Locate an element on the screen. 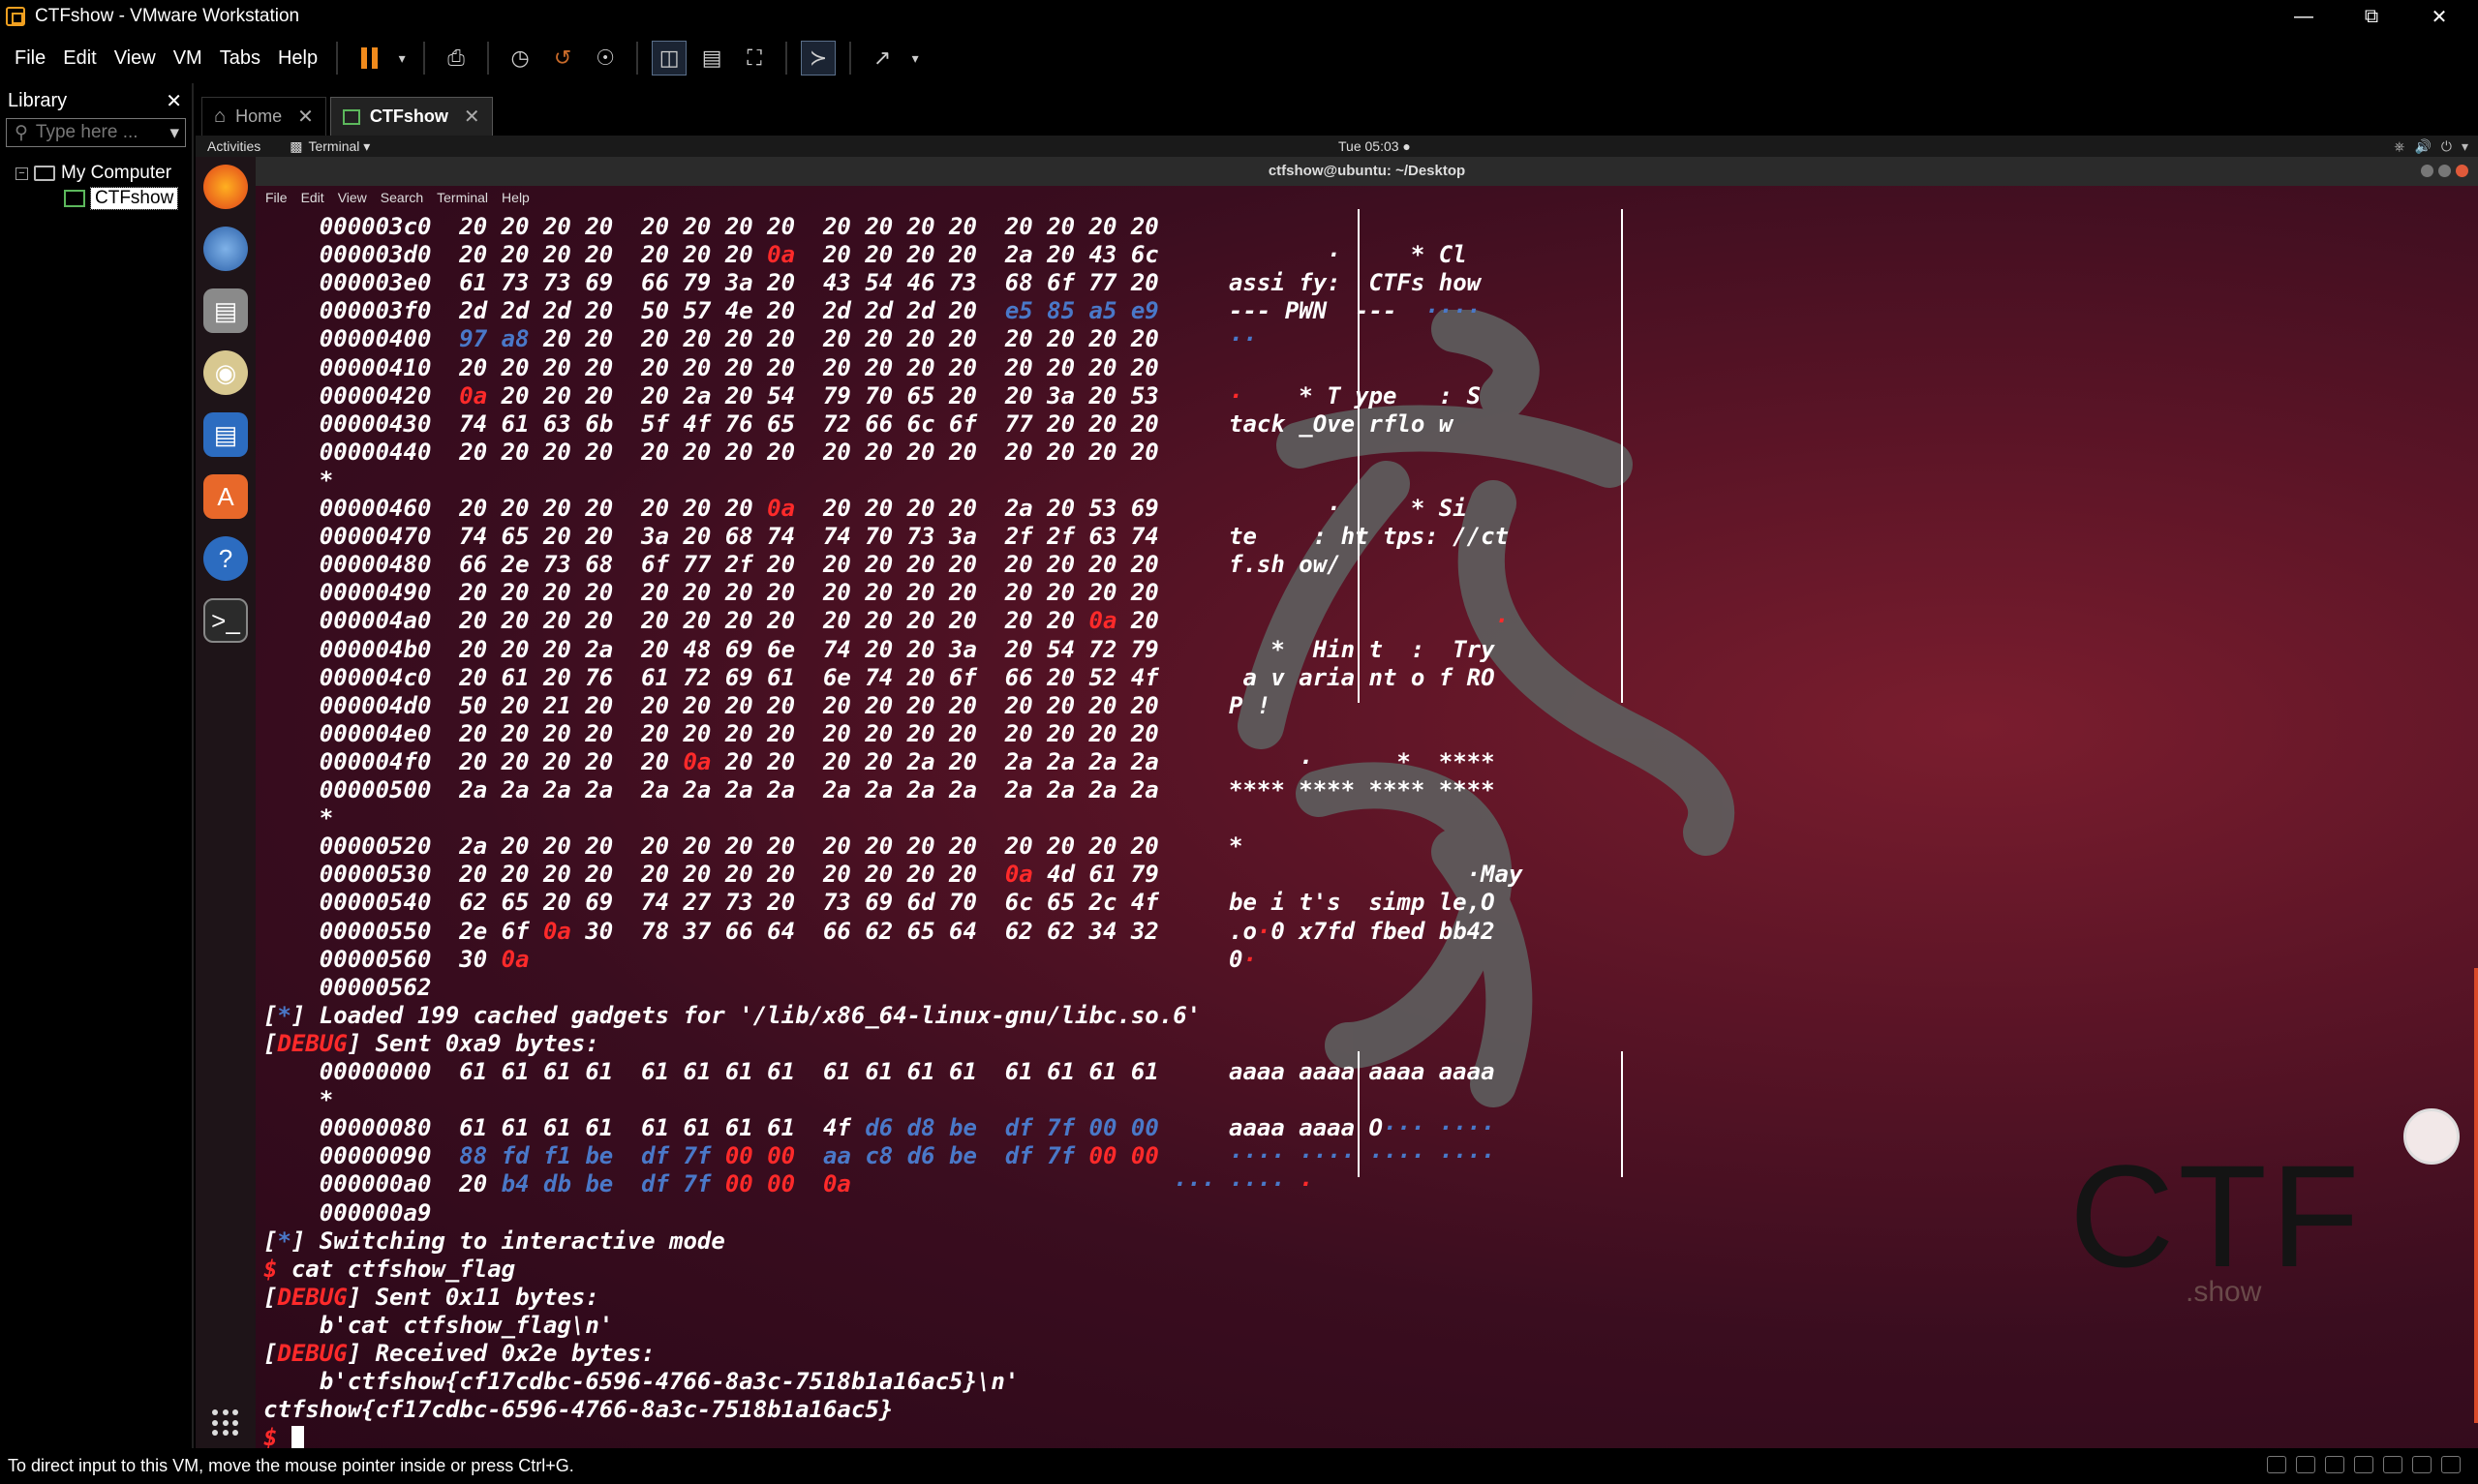 This screenshot has height=1484, width=2478. menu-view: View is located at coordinates (135, 58).